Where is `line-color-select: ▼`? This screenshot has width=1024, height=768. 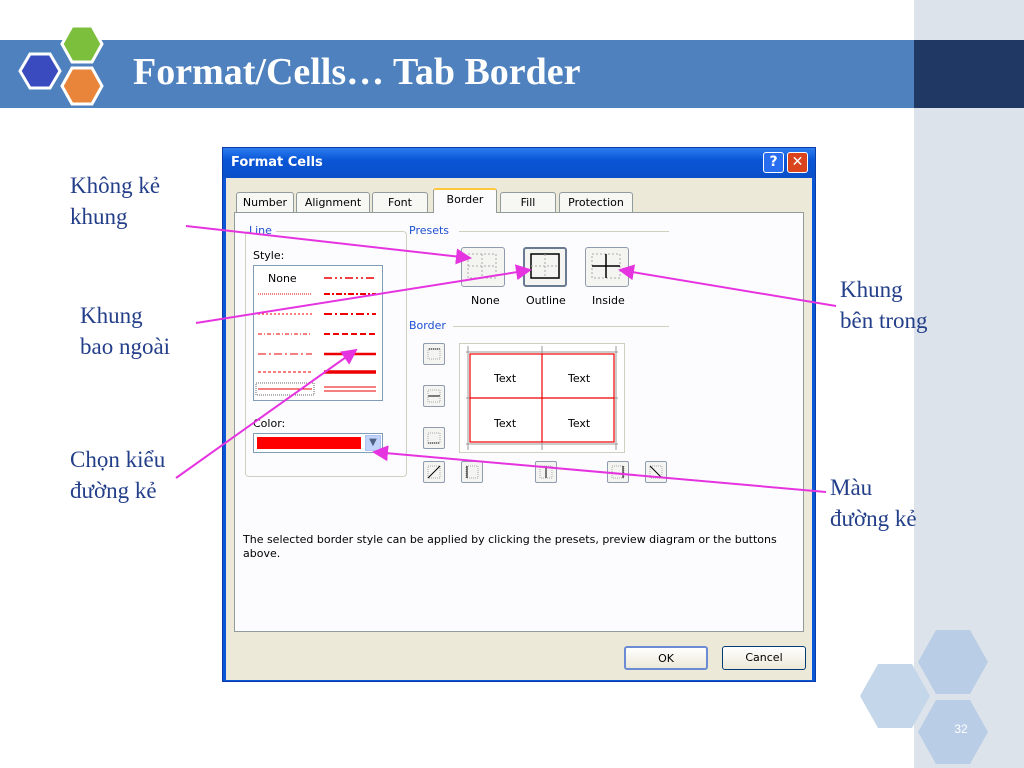
line-color-select: ▼ is located at coordinates (318, 443).